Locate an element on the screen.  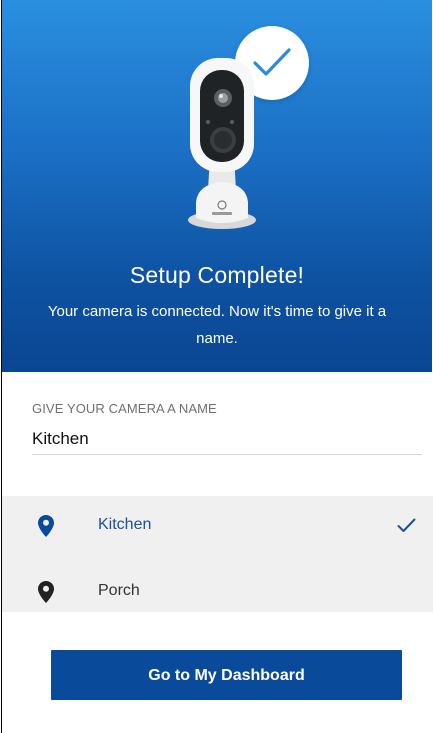
go-to-dashboard-button: Go to My Dashboard is located at coordinates (226, 675).